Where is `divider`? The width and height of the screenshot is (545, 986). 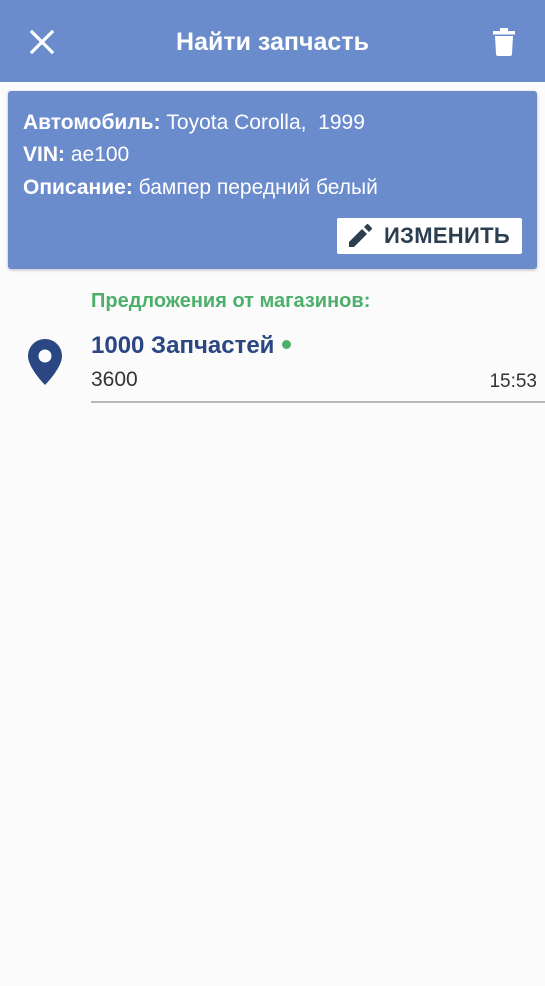
divider is located at coordinates (318, 402).